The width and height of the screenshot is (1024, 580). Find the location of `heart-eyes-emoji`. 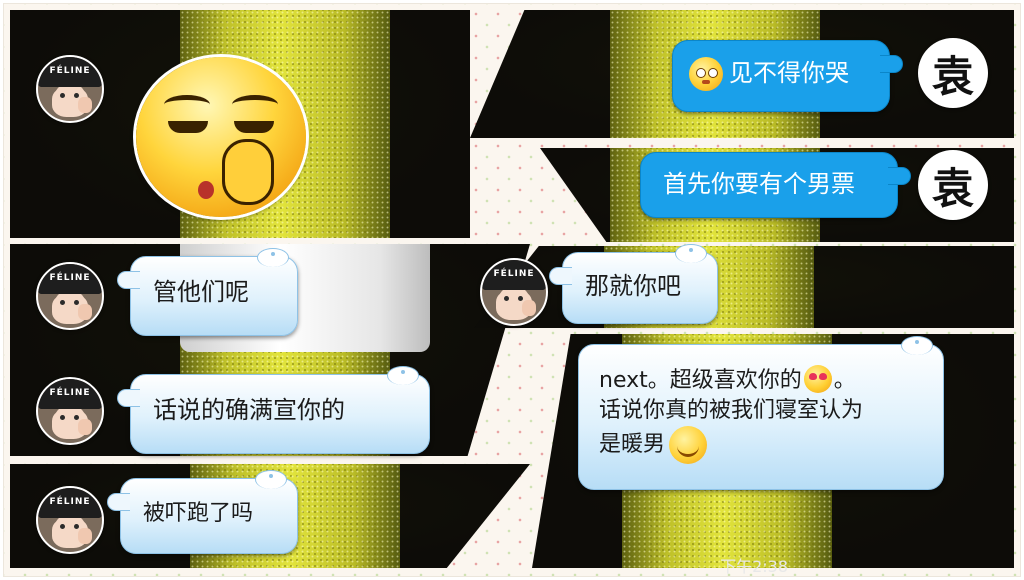

heart-eyes-emoji is located at coordinates (817, 379).